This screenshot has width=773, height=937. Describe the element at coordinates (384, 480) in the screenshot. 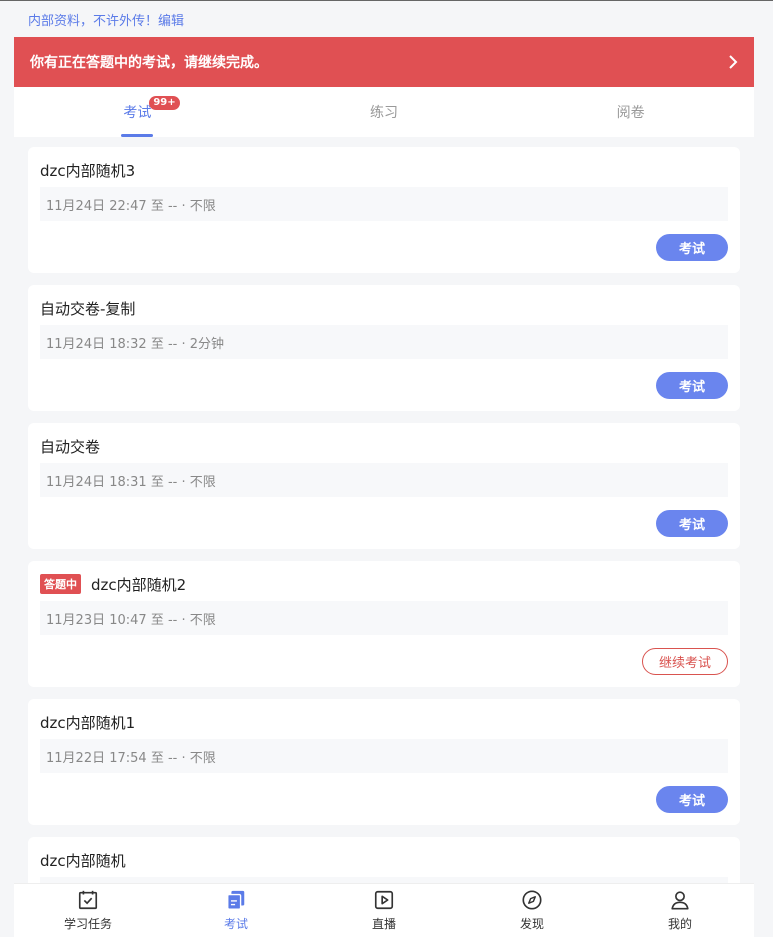

I see `exam-meta: 11月24日 18:31 至 -- · 不限` at that location.